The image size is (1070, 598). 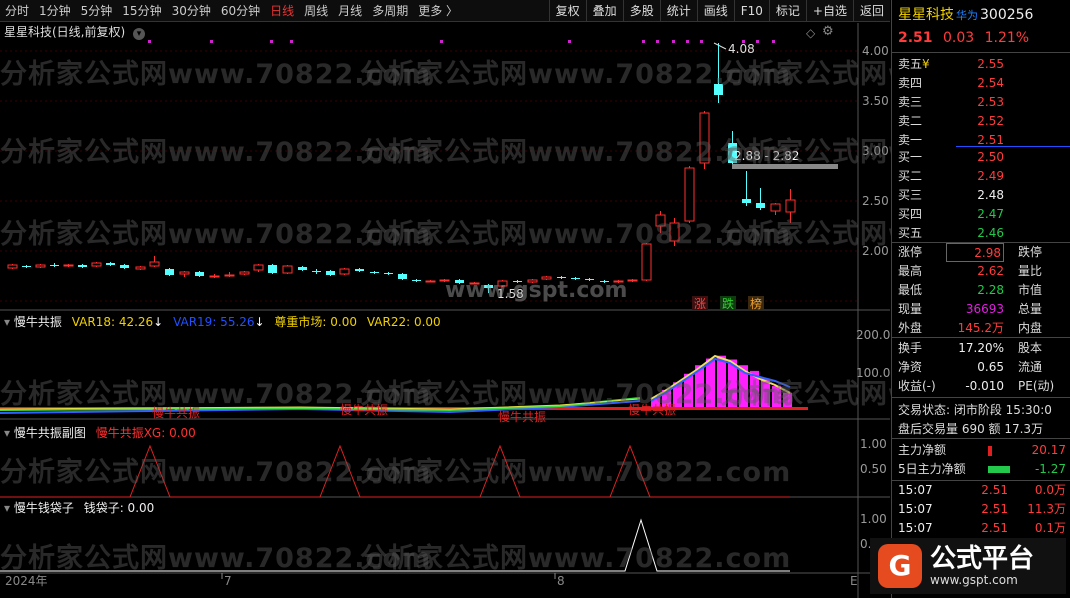 What do you see at coordinates (787, 11) in the screenshot?
I see `mark-button: 标记` at bounding box center [787, 11].